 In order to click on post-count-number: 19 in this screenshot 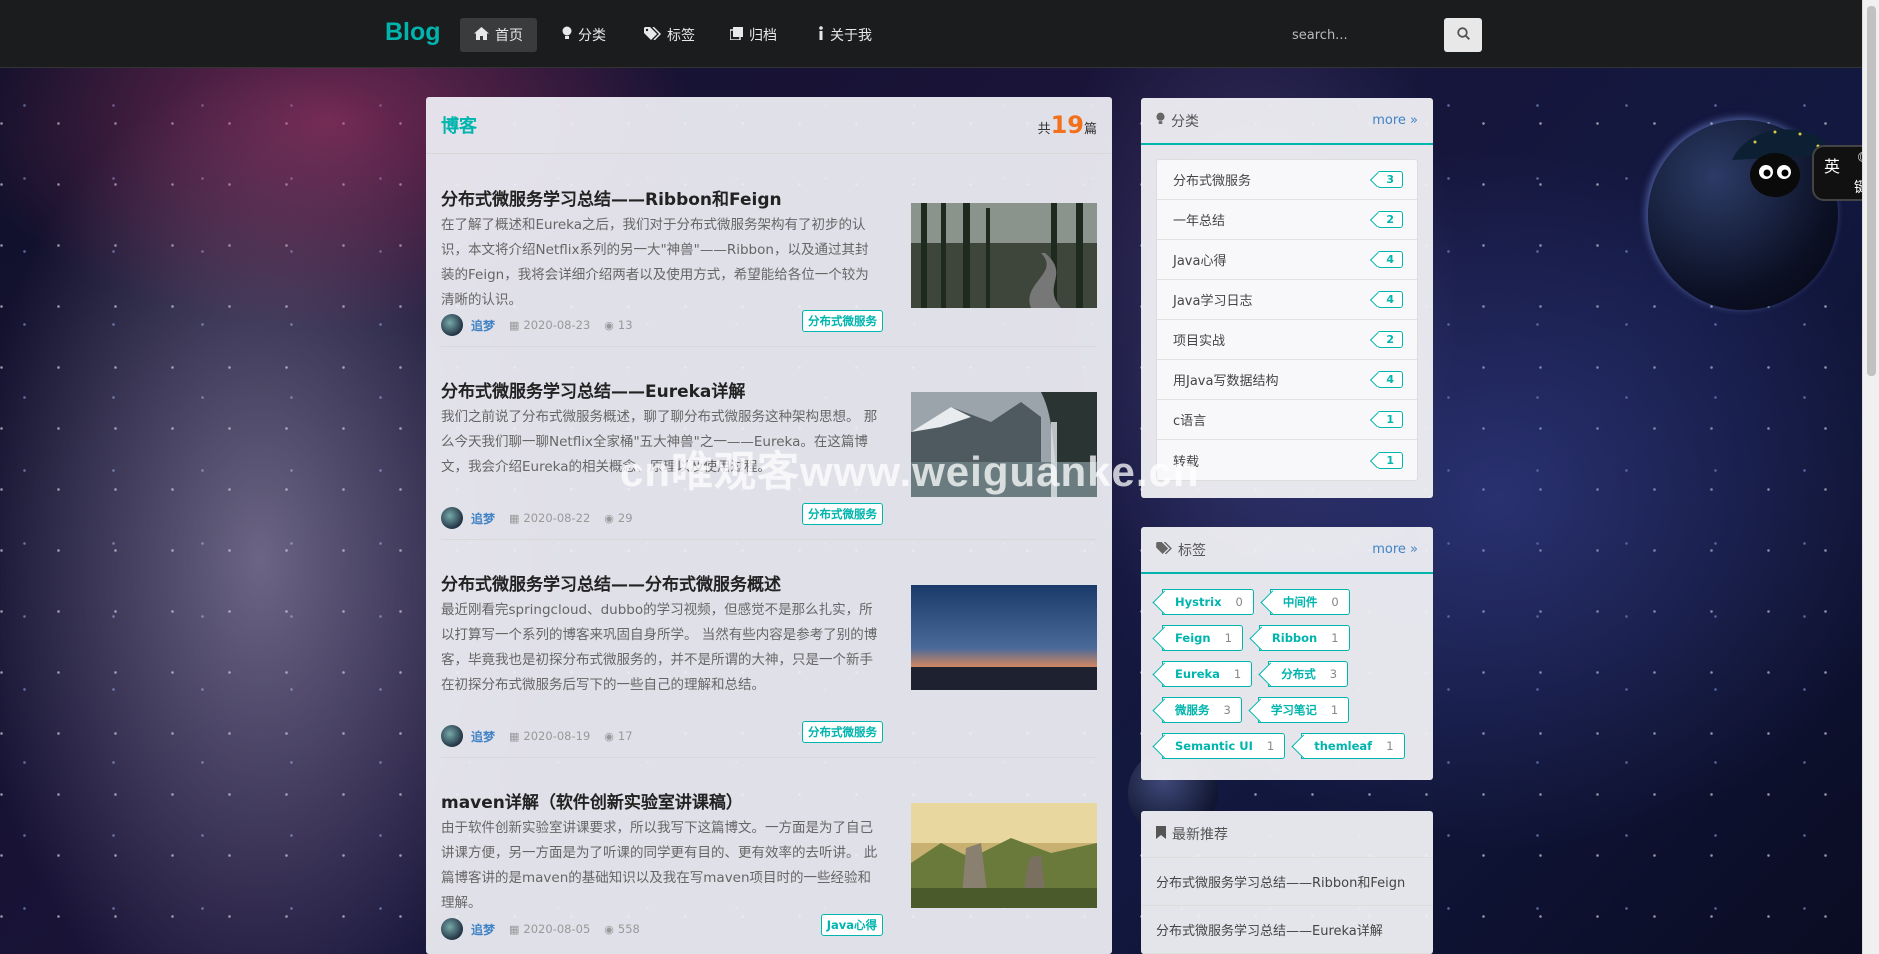, I will do `click(1067, 125)`.